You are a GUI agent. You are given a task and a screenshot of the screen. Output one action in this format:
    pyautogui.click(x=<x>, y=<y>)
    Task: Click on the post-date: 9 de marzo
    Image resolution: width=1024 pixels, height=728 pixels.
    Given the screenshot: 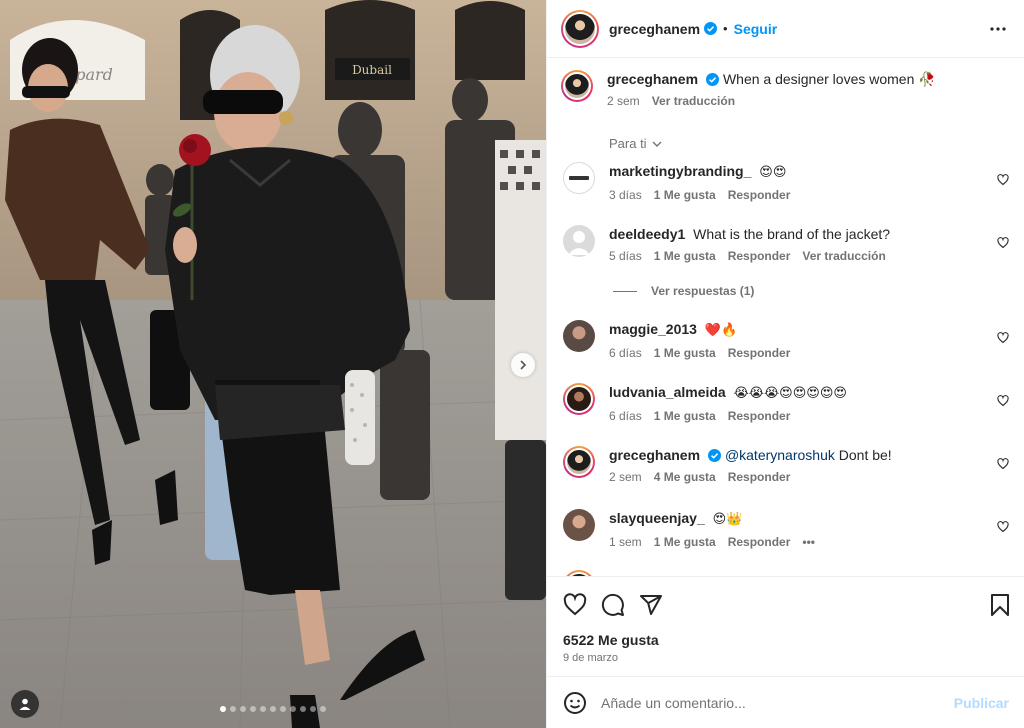 What is the action you would take?
    pyautogui.click(x=591, y=658)
    